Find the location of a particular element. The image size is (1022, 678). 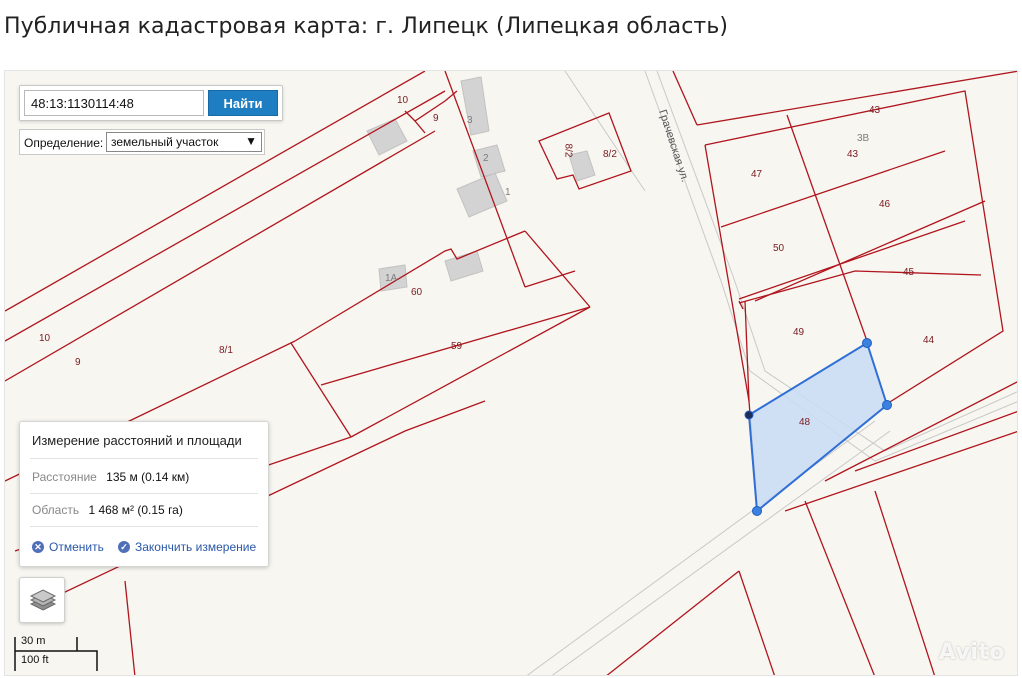

x-circle-icon: ✕ is located at coordinates (38, 547).